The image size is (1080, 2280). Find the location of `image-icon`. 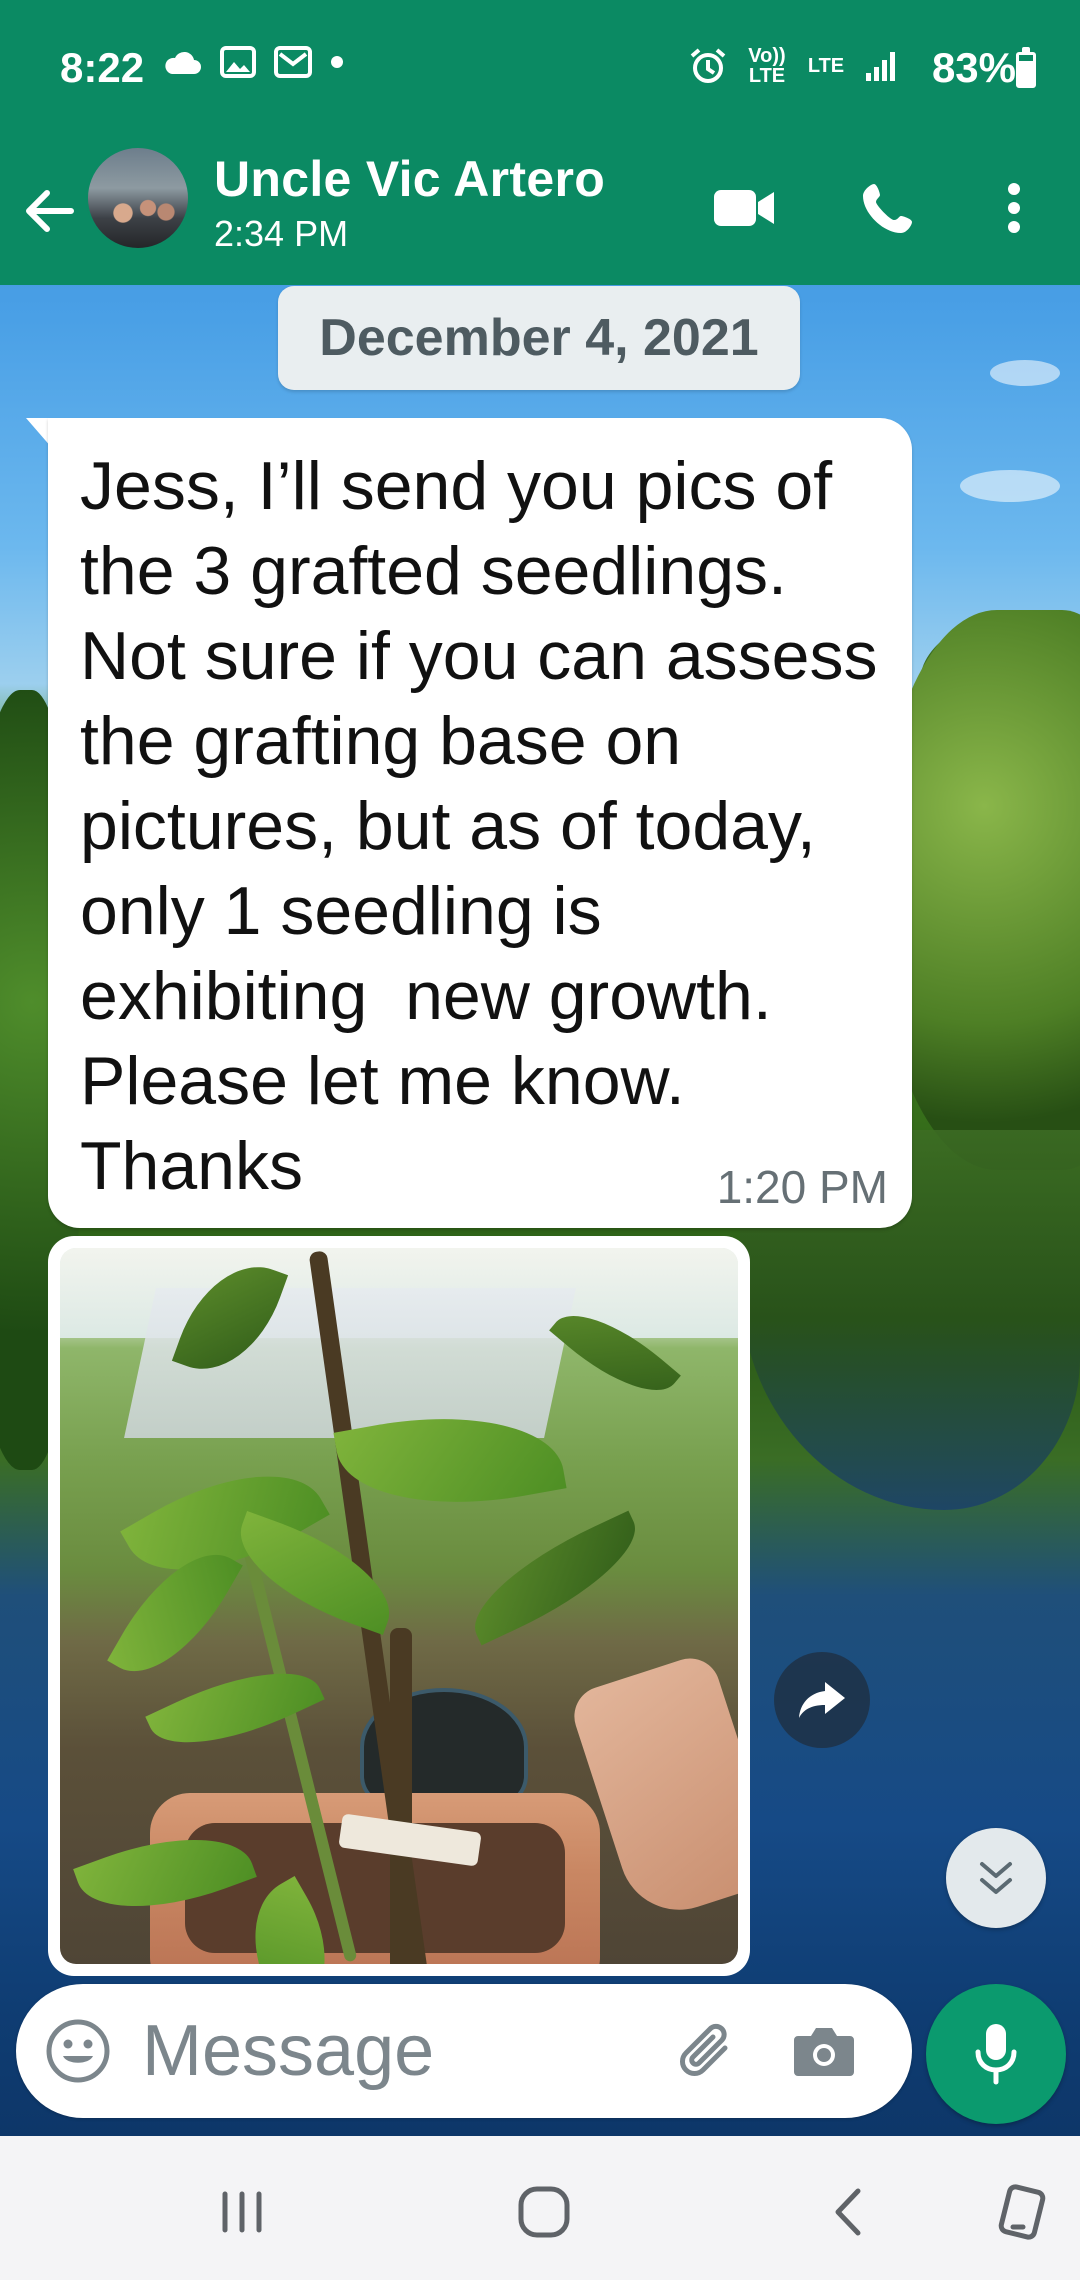

image-icon is located at coordinates (238, 62).